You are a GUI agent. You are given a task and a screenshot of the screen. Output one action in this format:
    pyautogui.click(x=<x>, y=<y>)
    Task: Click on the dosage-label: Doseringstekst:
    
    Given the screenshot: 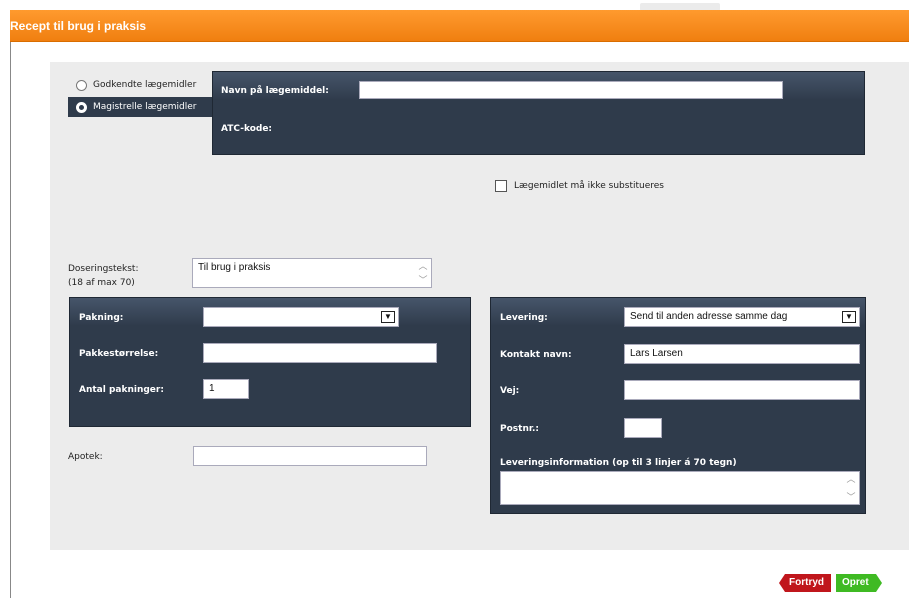 What is the action you would take?
    pyautogui.click(x=103, y=269)
    